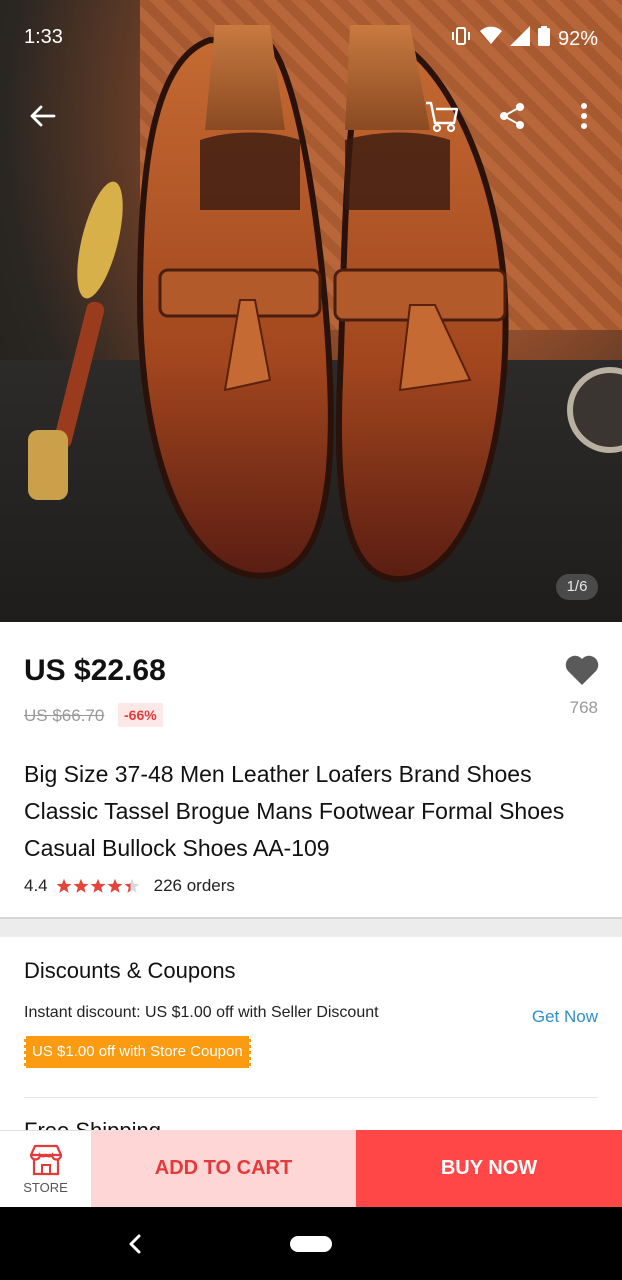 This screenshot has width=622, height=1280. What do you see at coordinates (43, 37) in the screenshot?
I see `status-time: 1:33` at bounding box center [43, 37].